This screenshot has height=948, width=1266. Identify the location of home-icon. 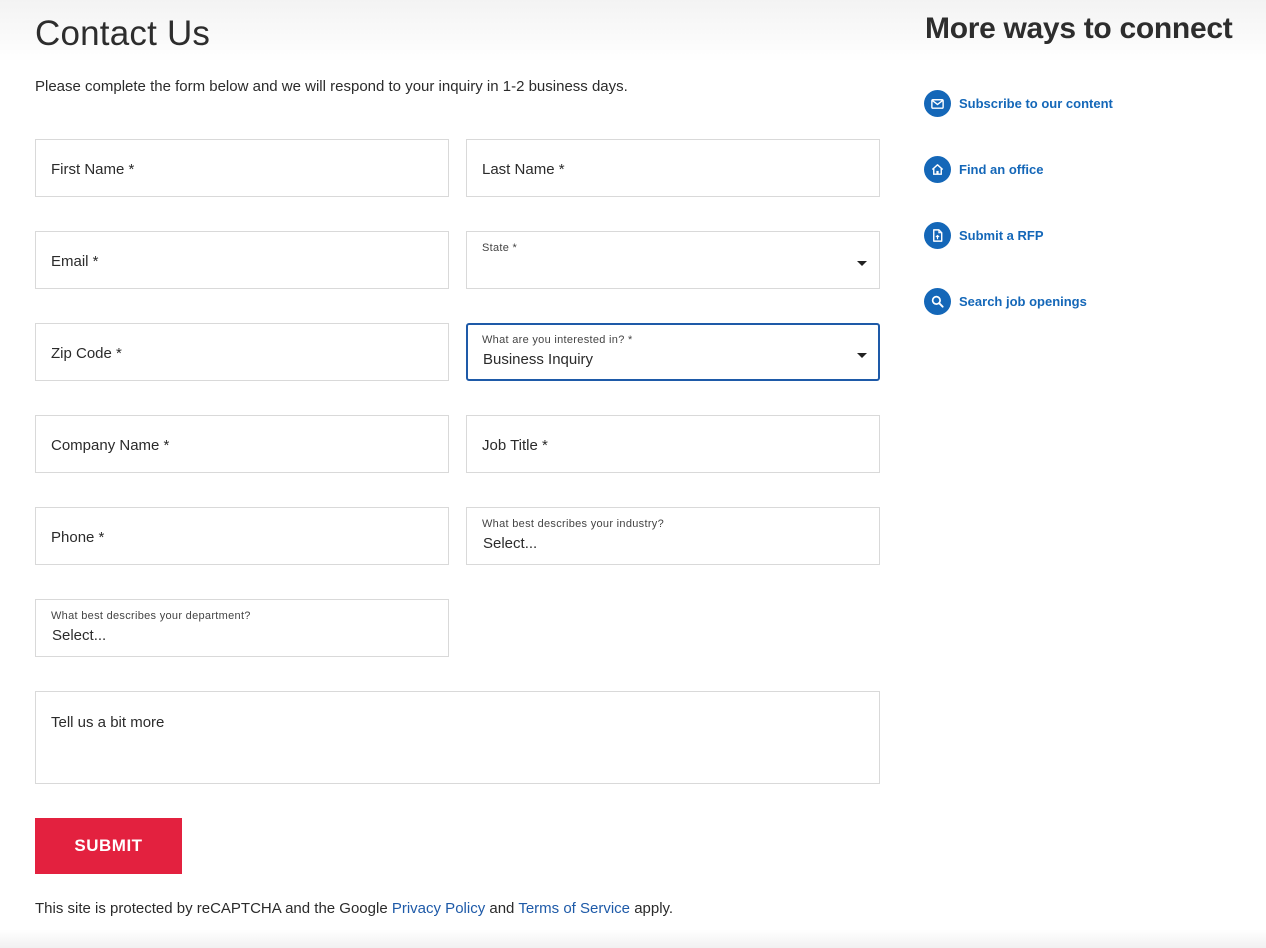
(937, 169).